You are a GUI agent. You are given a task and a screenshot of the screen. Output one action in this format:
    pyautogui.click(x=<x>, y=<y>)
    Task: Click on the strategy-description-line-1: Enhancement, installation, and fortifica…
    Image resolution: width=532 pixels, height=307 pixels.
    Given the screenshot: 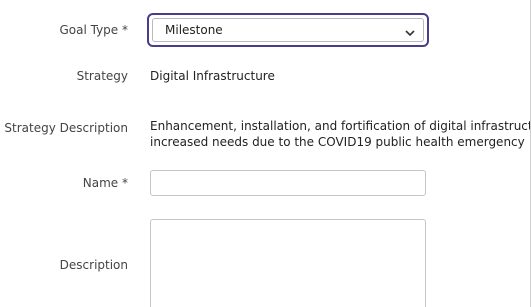 What is the action you would take?
    pyautogui.click(x=340, y=126)
    